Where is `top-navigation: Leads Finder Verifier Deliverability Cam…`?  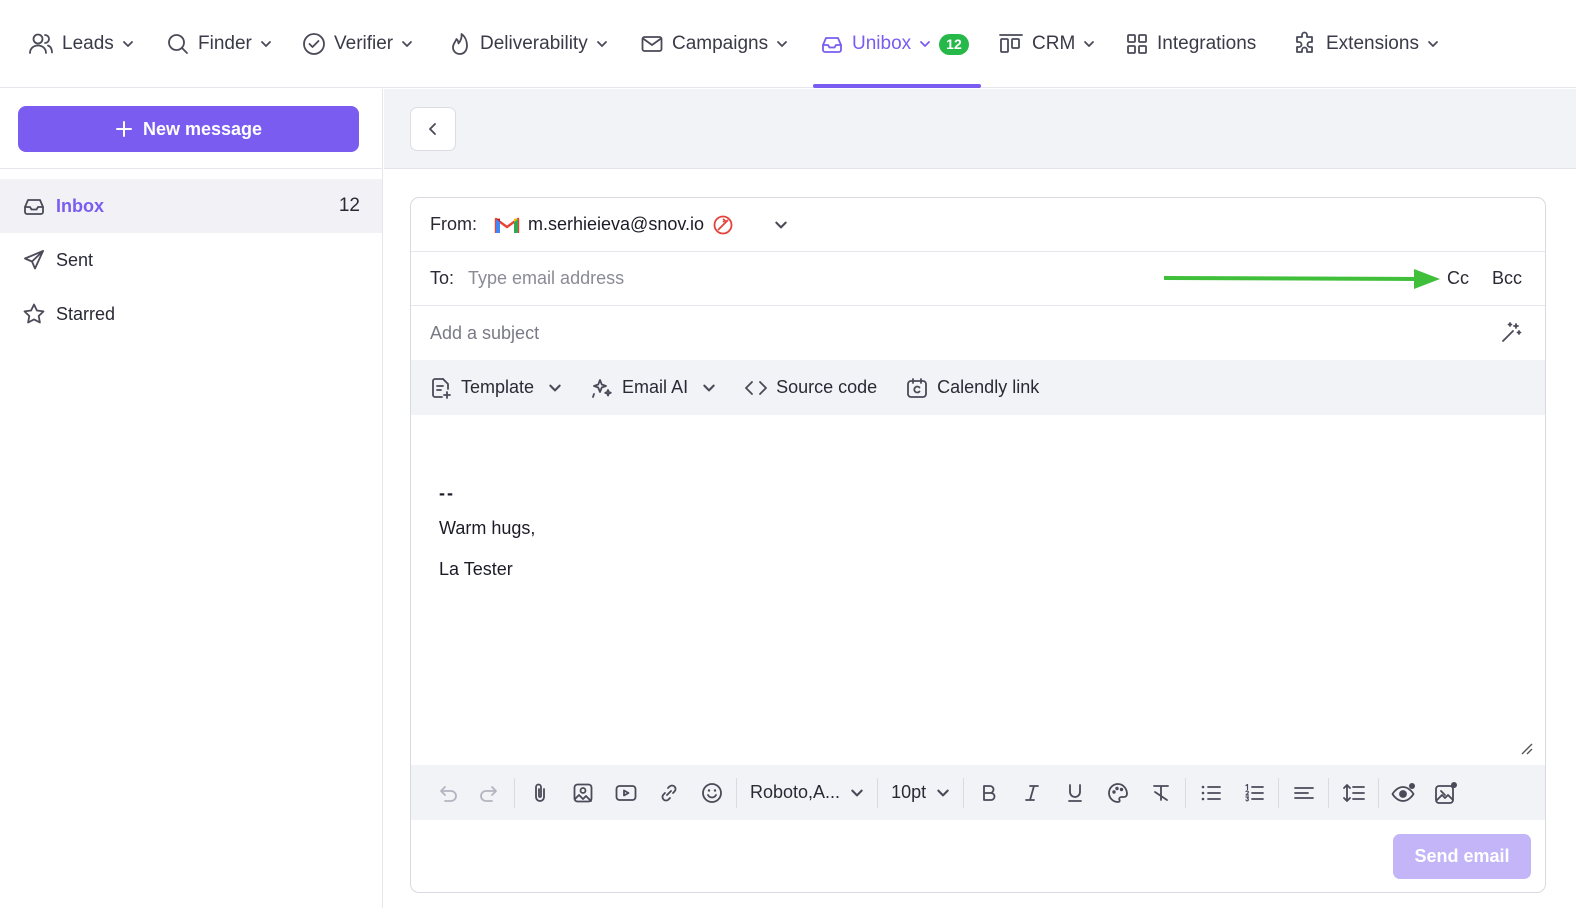 top-navigation: Leads Finder Verifier Deliverability Cam… is located at coordinates (788, 44).